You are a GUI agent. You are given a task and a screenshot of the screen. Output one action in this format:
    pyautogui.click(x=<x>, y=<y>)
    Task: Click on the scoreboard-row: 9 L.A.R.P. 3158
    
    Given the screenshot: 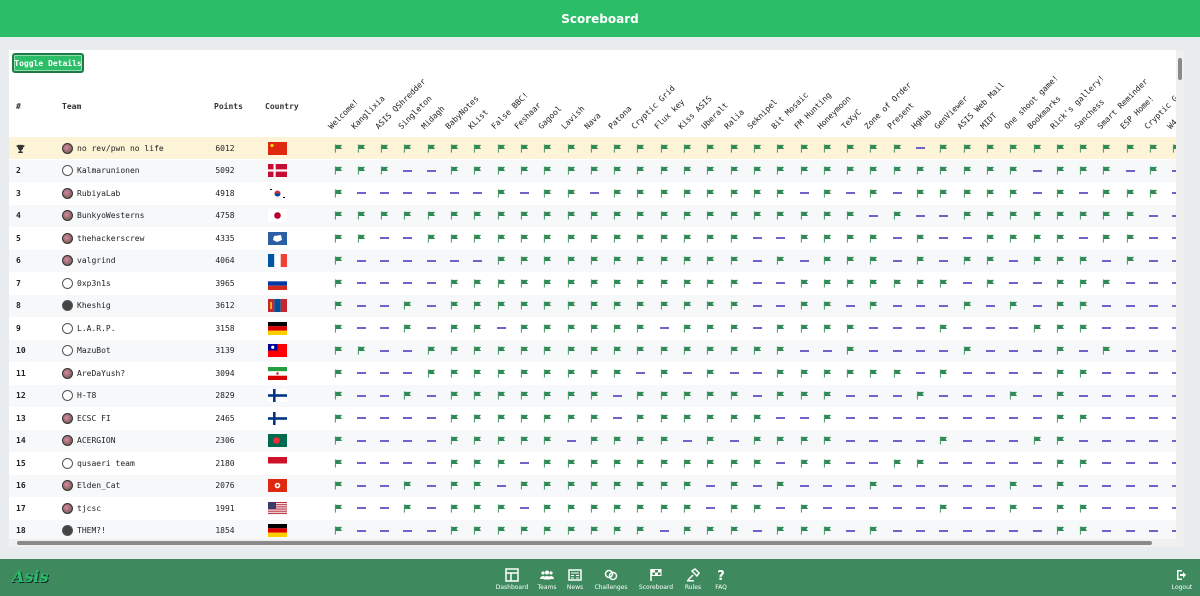 What is the action you would take?
    pyautogui.click(x=595, y=328)
    